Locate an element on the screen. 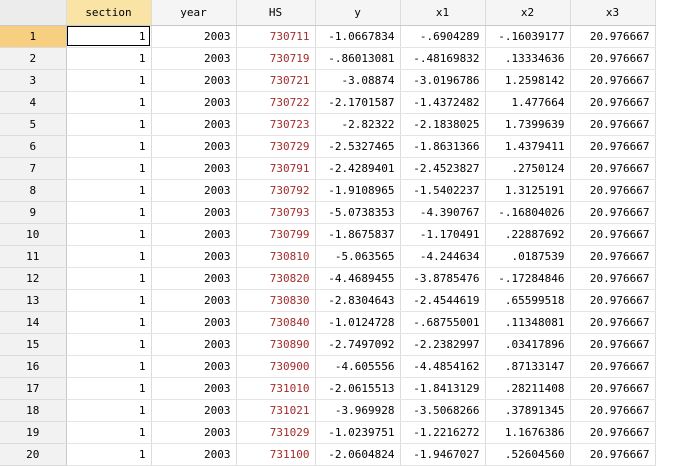 The image size is (684, 466). cell-y: -1.0239751 is located at coordinates (358, 432).